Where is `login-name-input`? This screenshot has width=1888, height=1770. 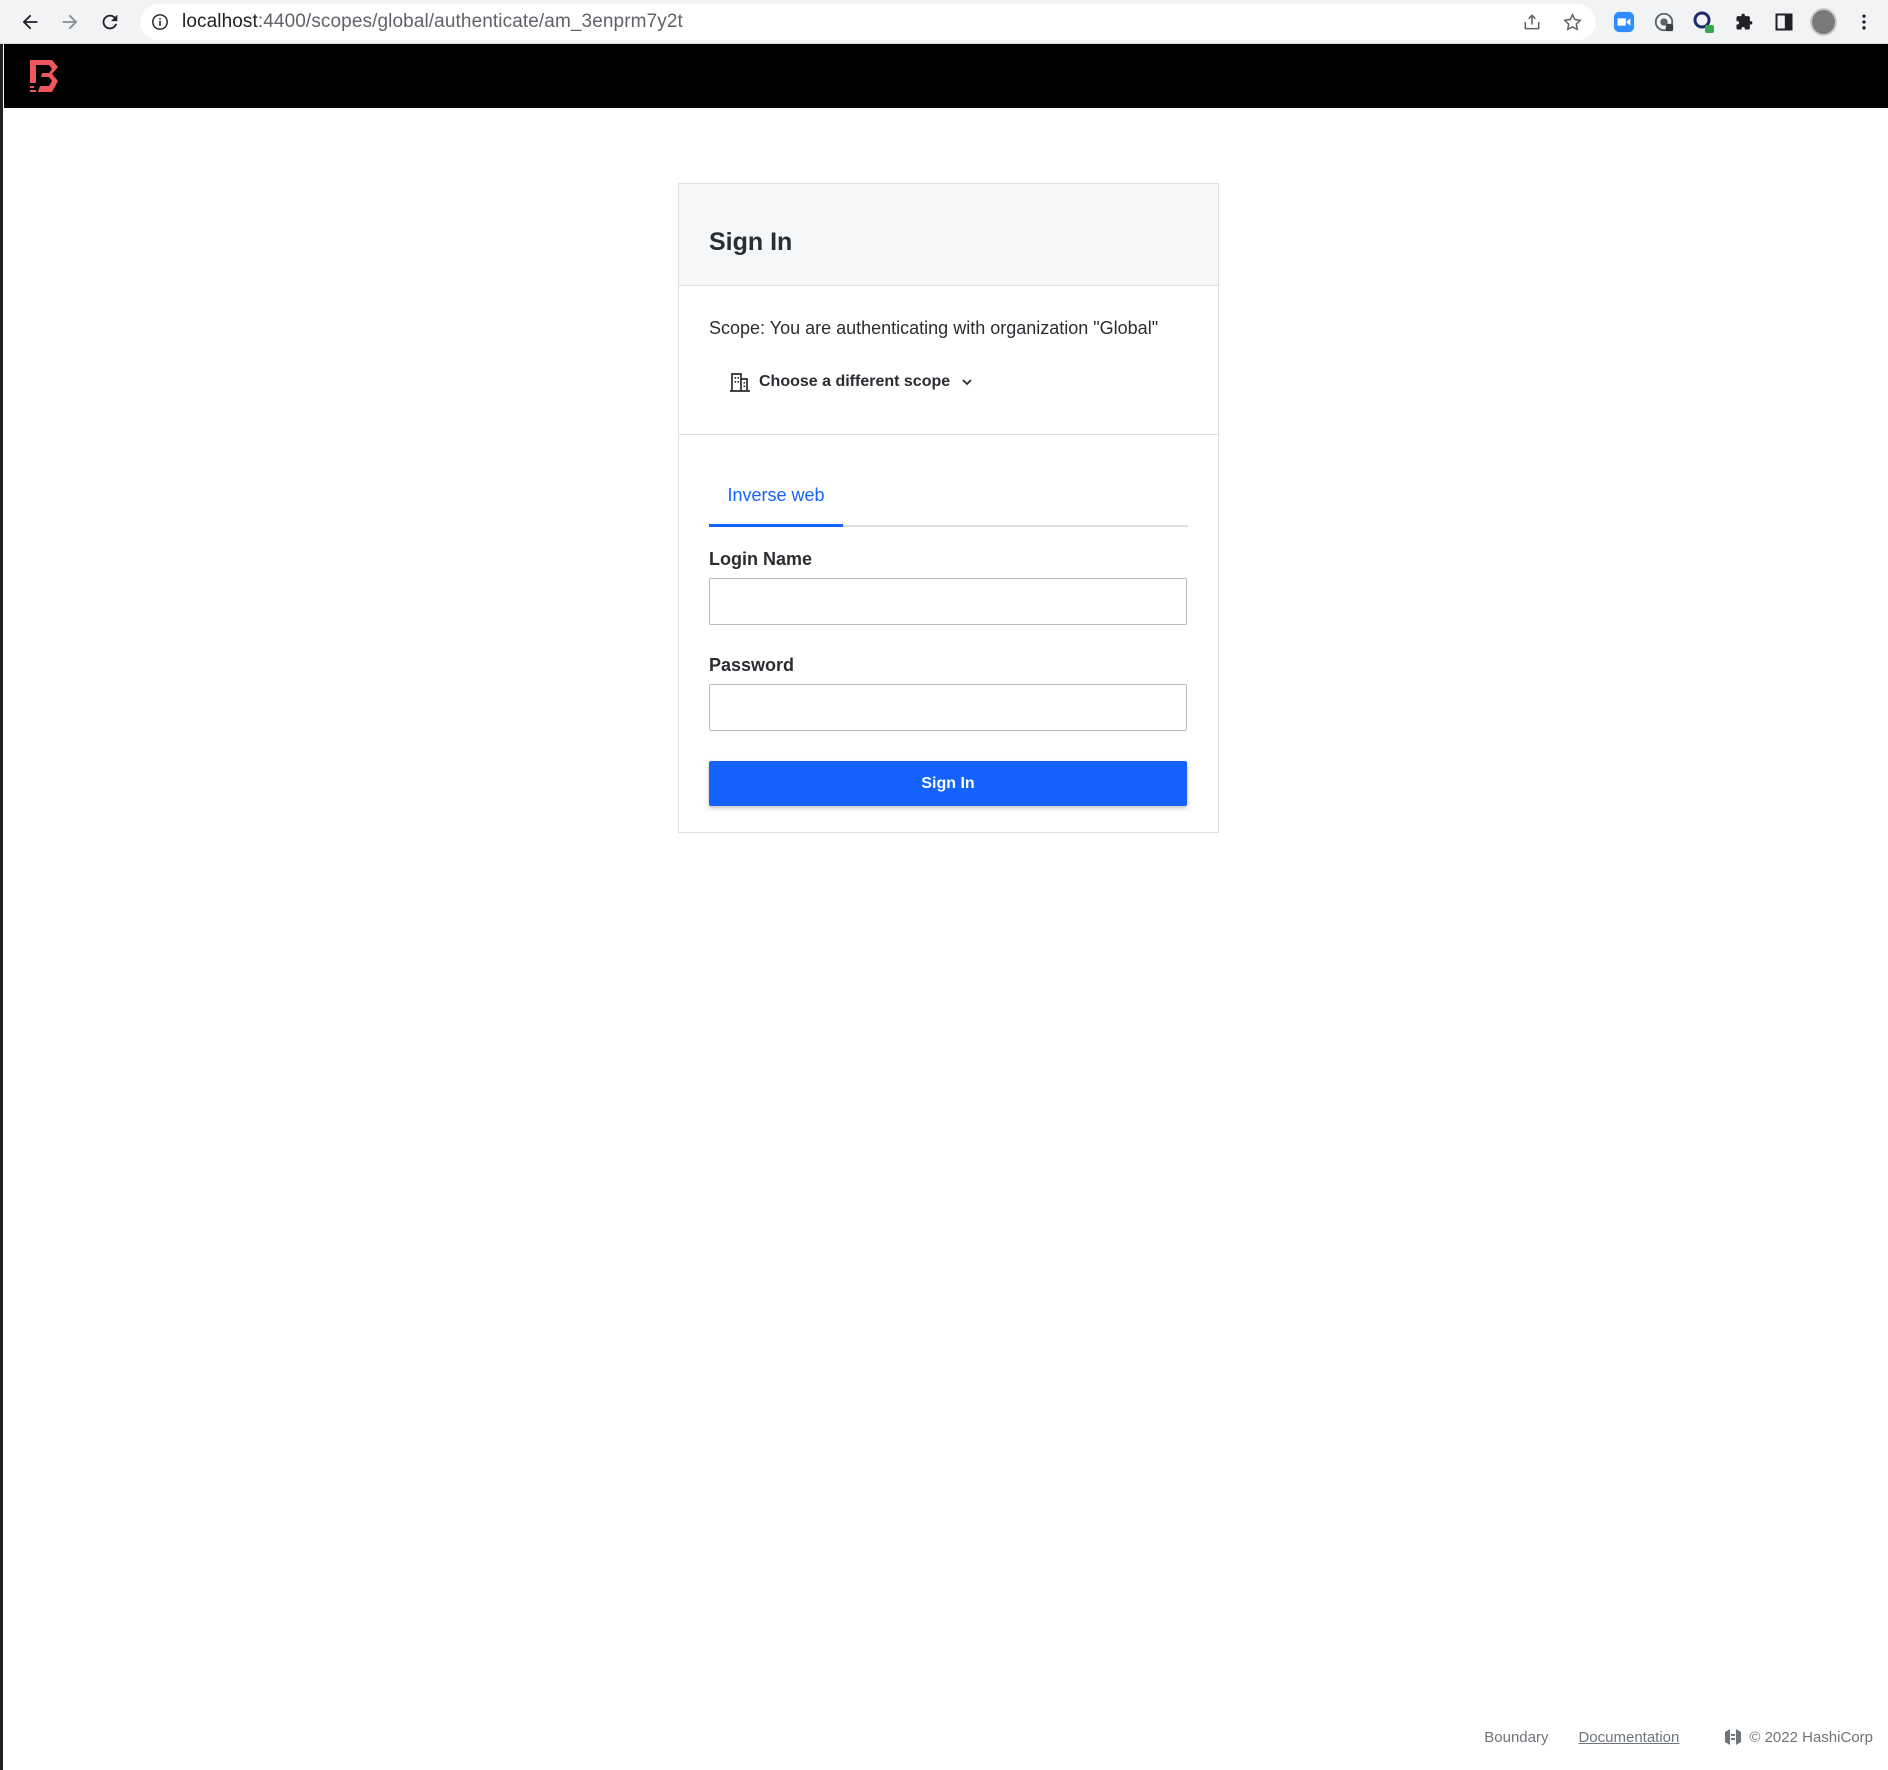 login-name-input is located at coordinates (948, 601).